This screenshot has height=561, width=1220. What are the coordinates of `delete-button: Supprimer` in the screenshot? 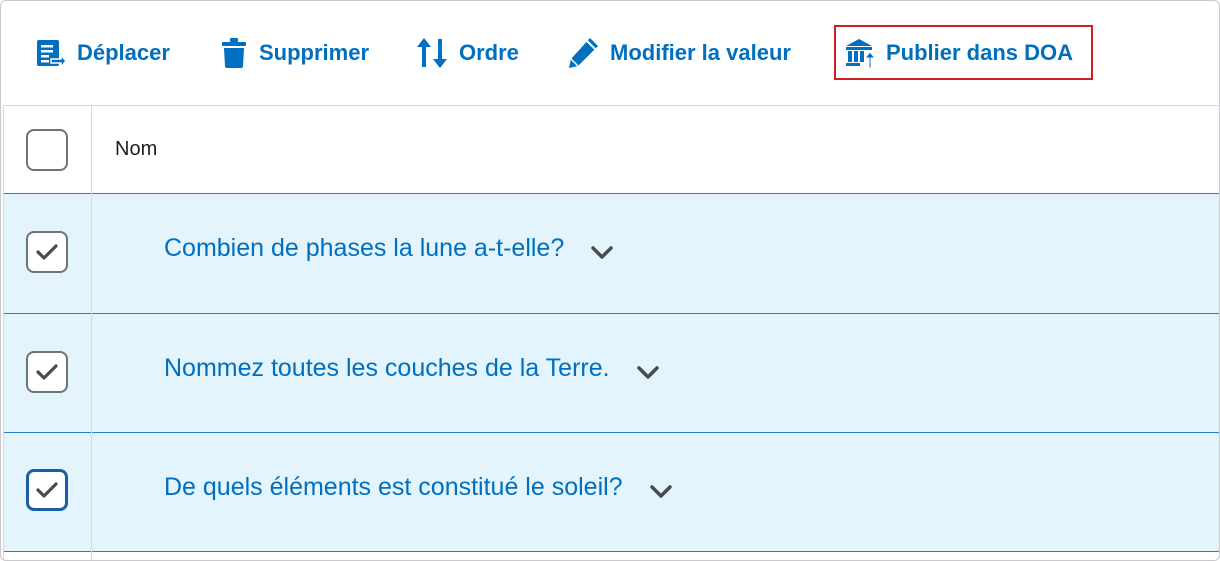 It's located at (294, 52).